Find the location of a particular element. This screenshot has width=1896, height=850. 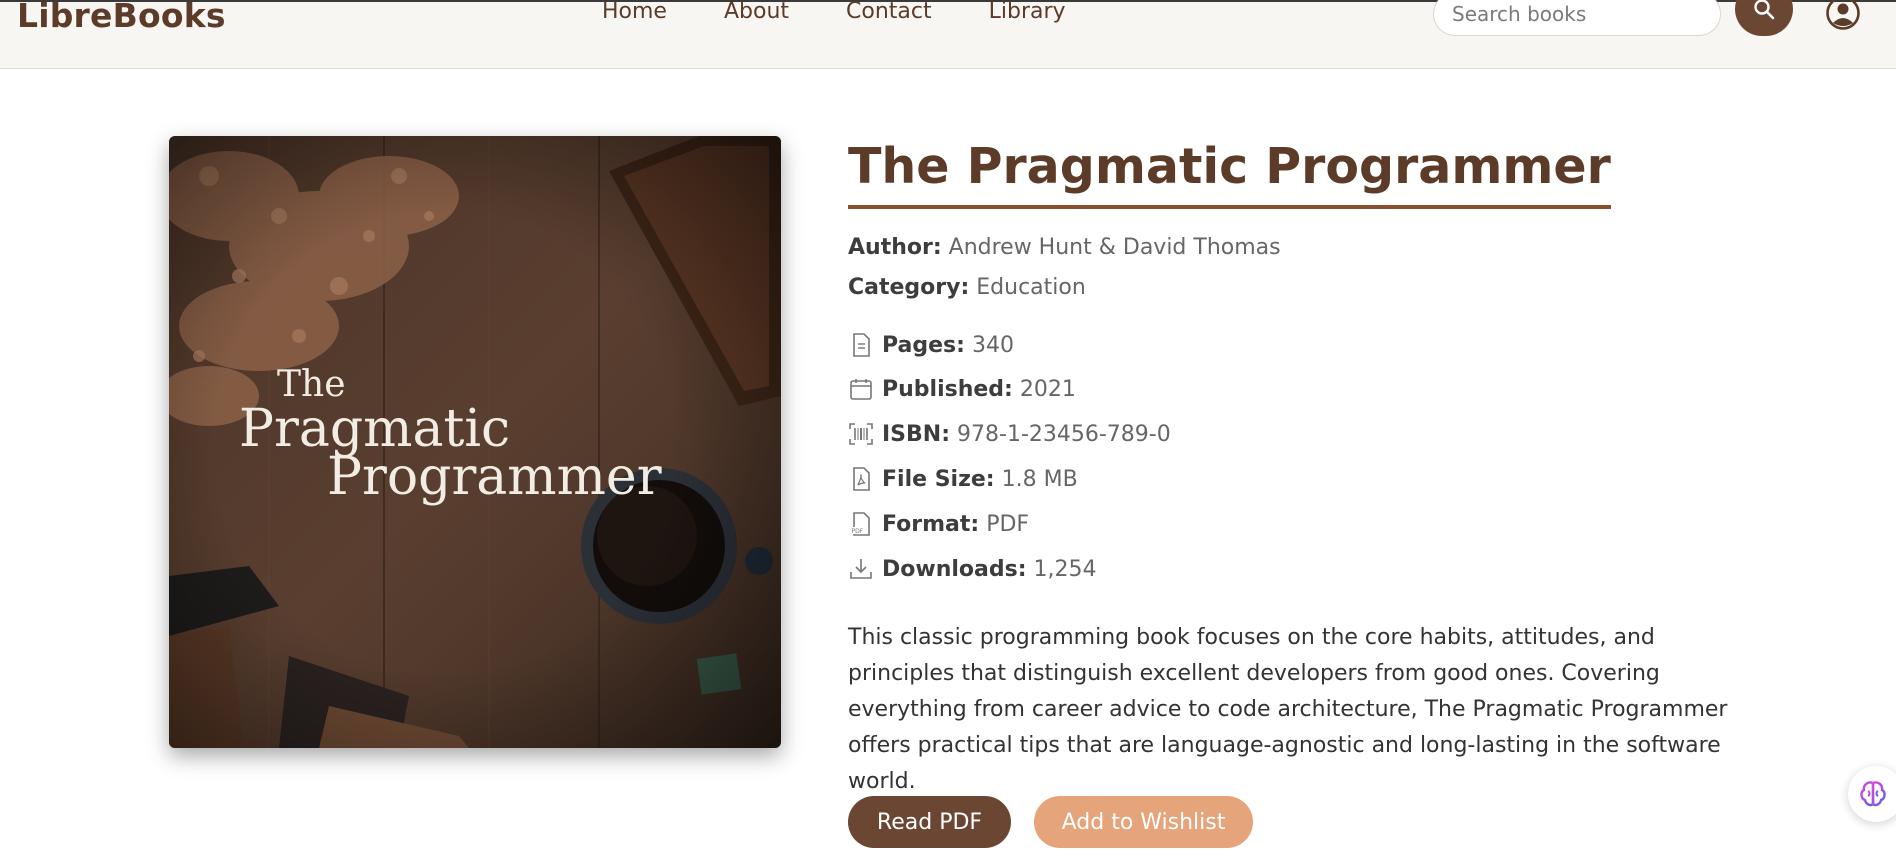

assistant-button is located at coordinates (1872, 794).